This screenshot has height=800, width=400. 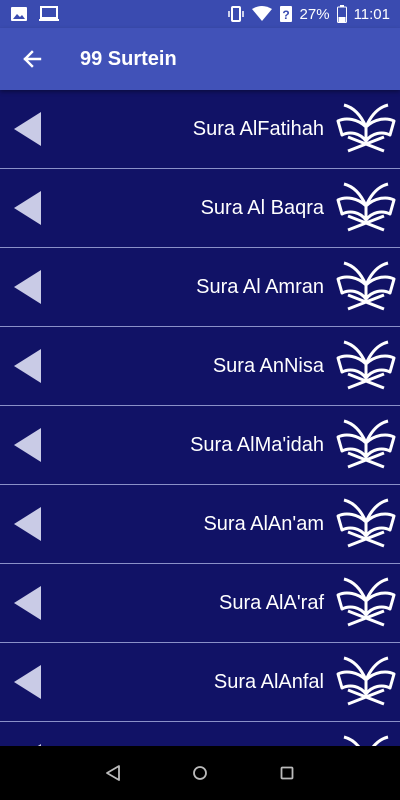 I want to click on sura-label: Sura AlMa'idah, so click(x=257, y=444).